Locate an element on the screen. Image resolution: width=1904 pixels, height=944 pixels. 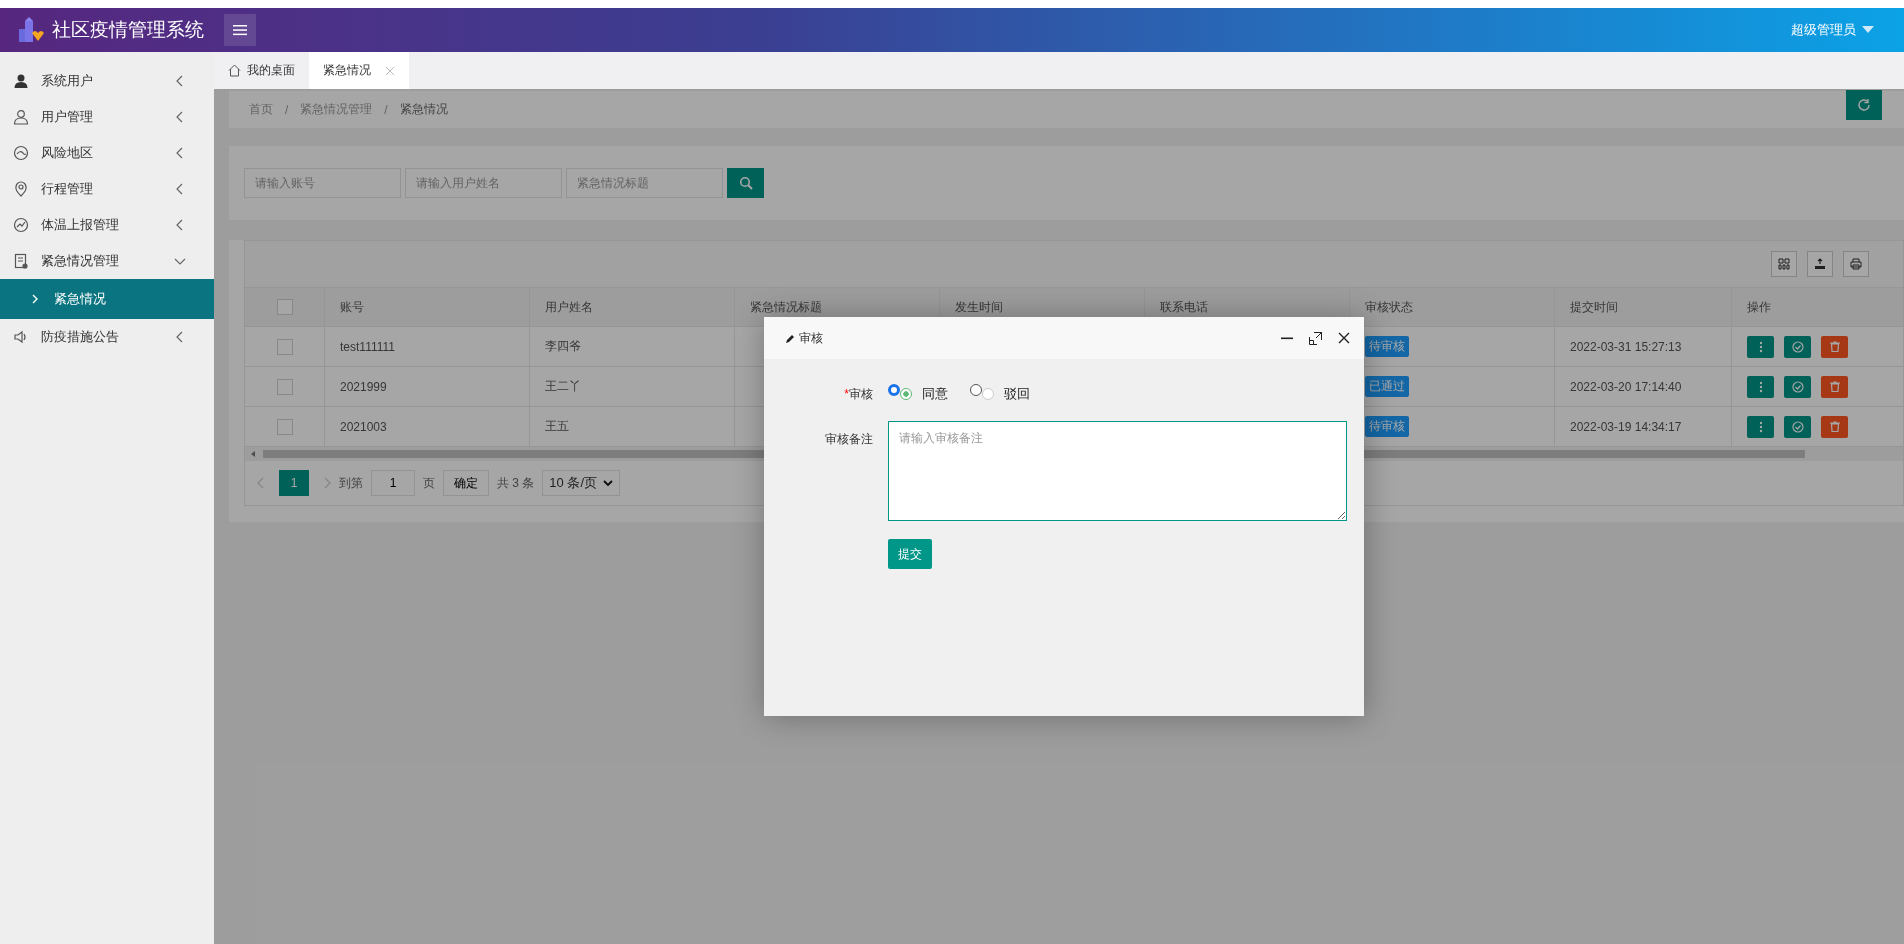
menu-icon is located at coordinates (240, 30).